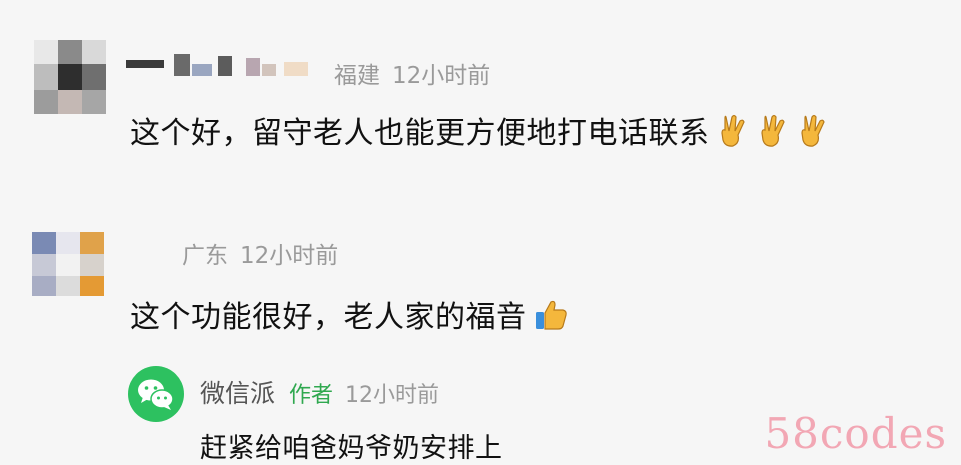  I want to click on comment-meta: 广东 12小时前, so click(260, 253).